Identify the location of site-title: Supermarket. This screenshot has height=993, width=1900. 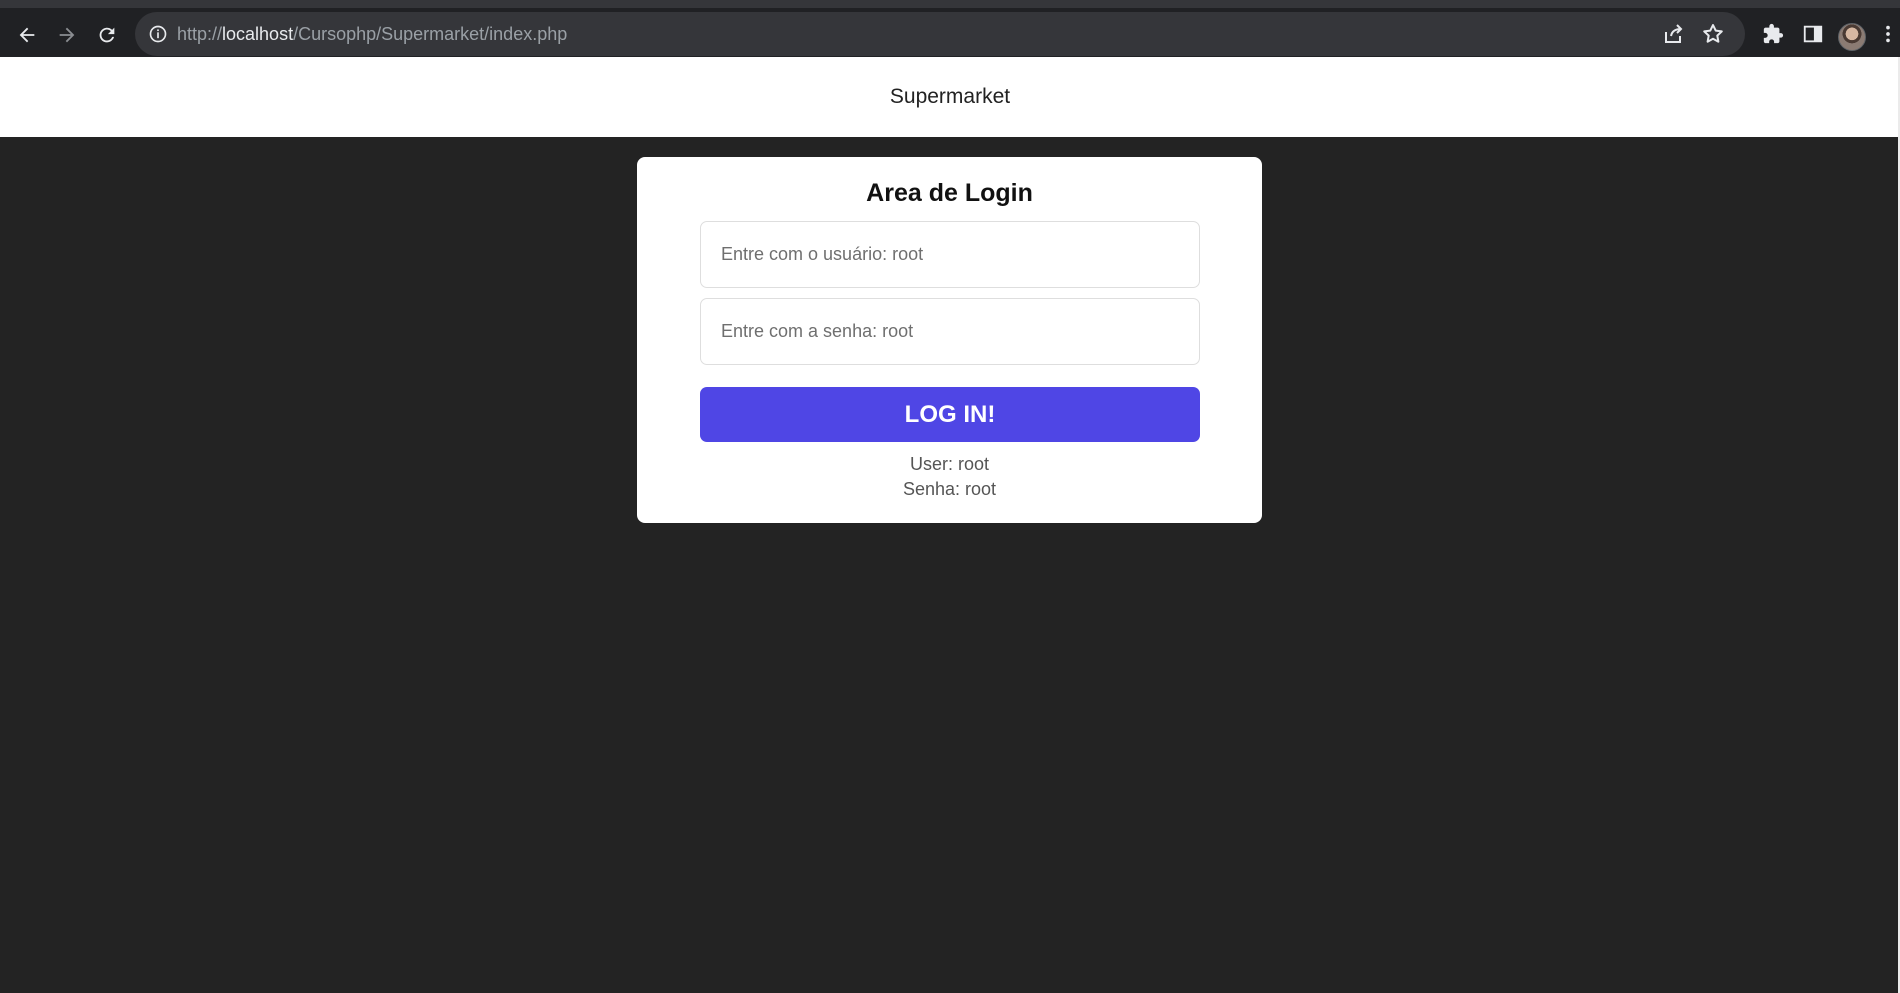
(950, 96).